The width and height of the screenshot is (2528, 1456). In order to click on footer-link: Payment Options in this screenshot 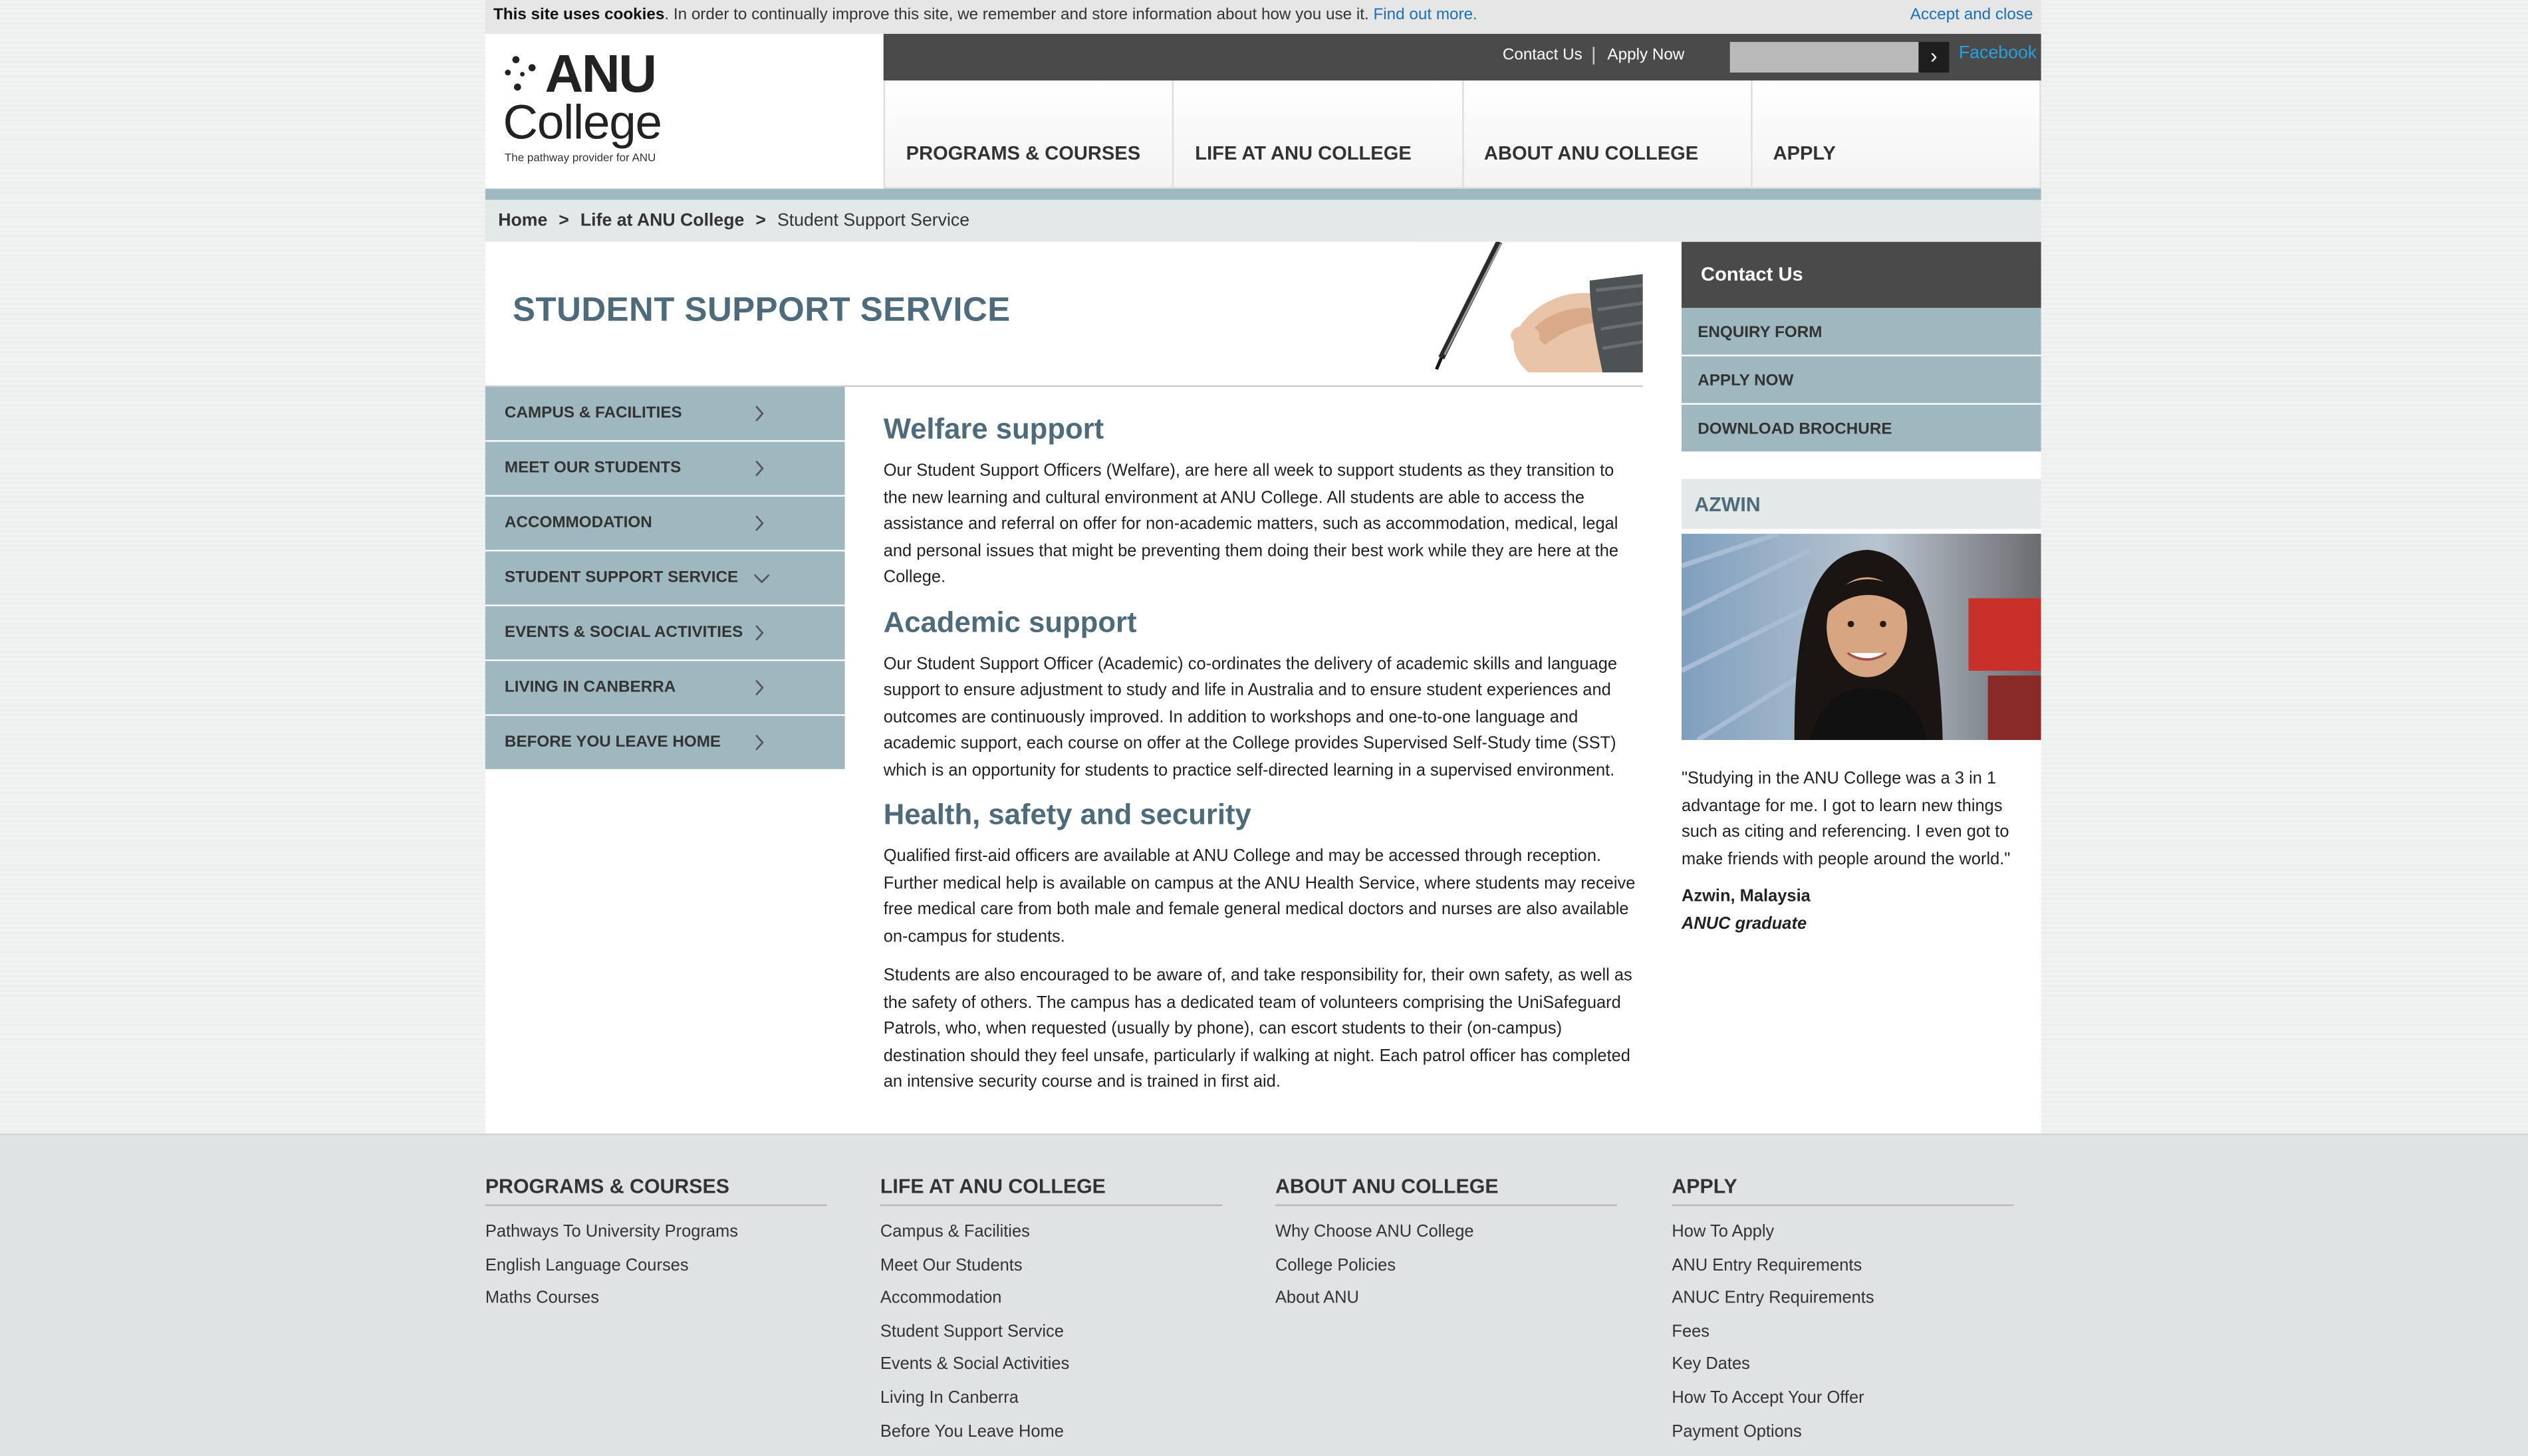, I will do `click(1842, 1431)`.